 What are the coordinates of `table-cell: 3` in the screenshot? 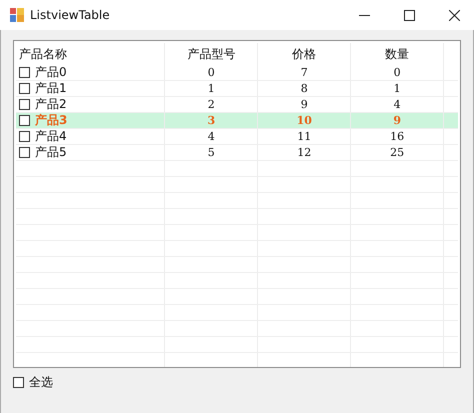 It's located at (211, 120).